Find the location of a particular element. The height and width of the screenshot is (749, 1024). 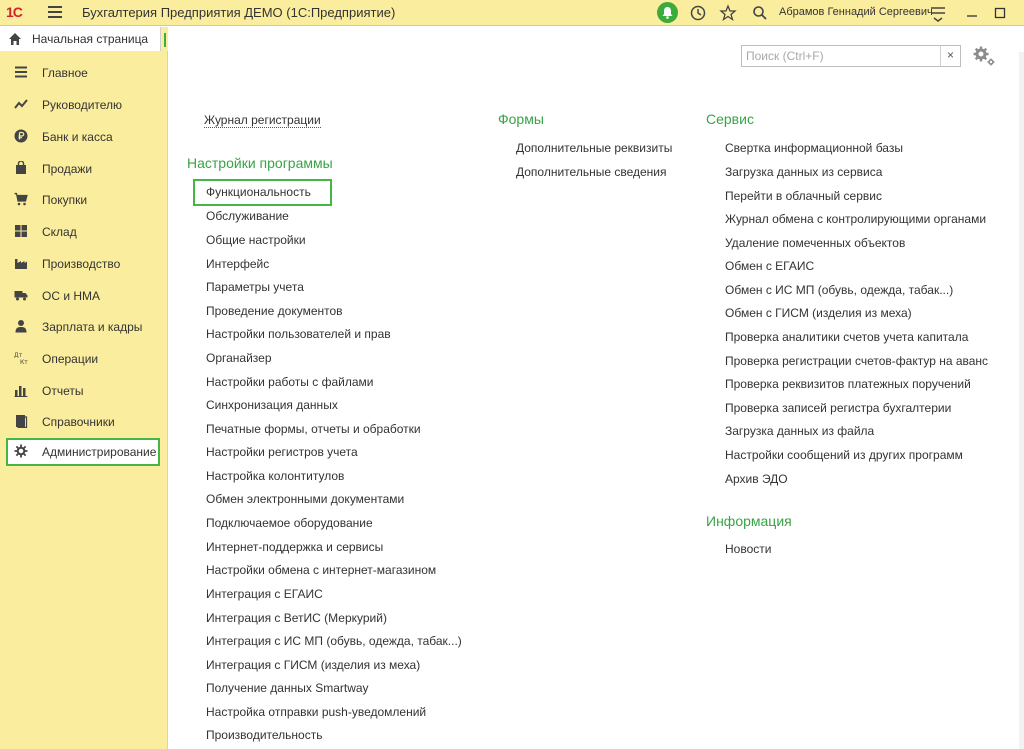

book-icon is located at coordinates (21, 421).